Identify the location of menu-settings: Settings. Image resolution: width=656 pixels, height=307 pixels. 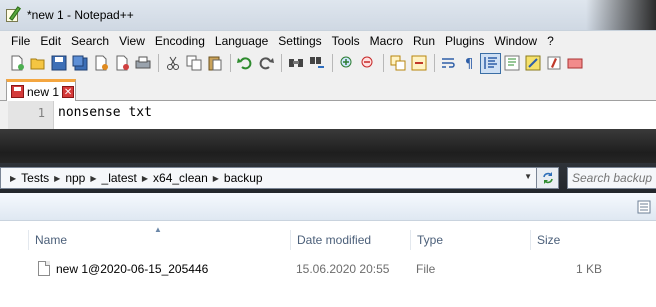
(299, 41).